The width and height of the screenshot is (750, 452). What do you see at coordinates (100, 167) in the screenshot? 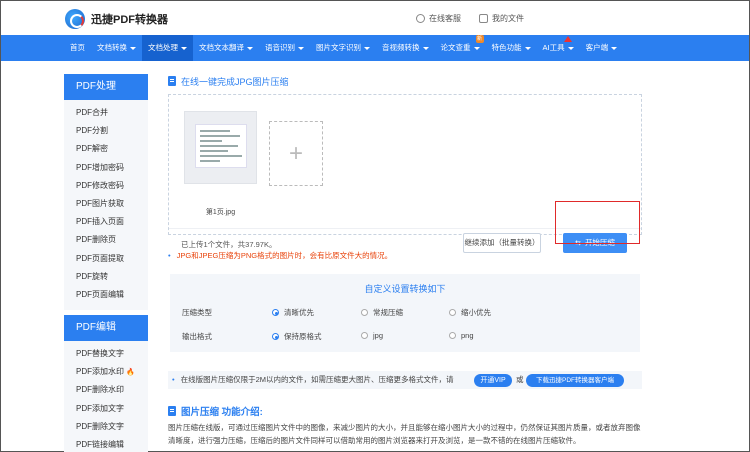
I see `sidebar-item-label: PDF增加密码` at bounding box center [100, 167].